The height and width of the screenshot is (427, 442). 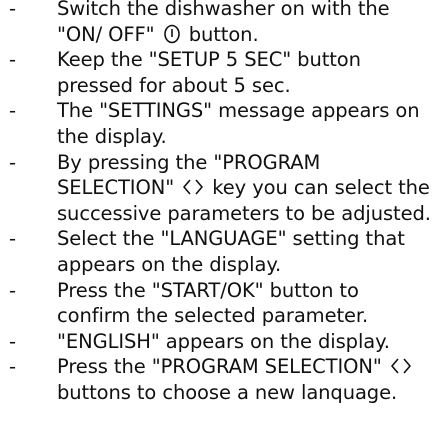 What do you see at coordinates (222, 367) in the screenshot?
I see `step-text-before: Press the "PROGRAM SELECTION"` at bounding box center [222, 367].